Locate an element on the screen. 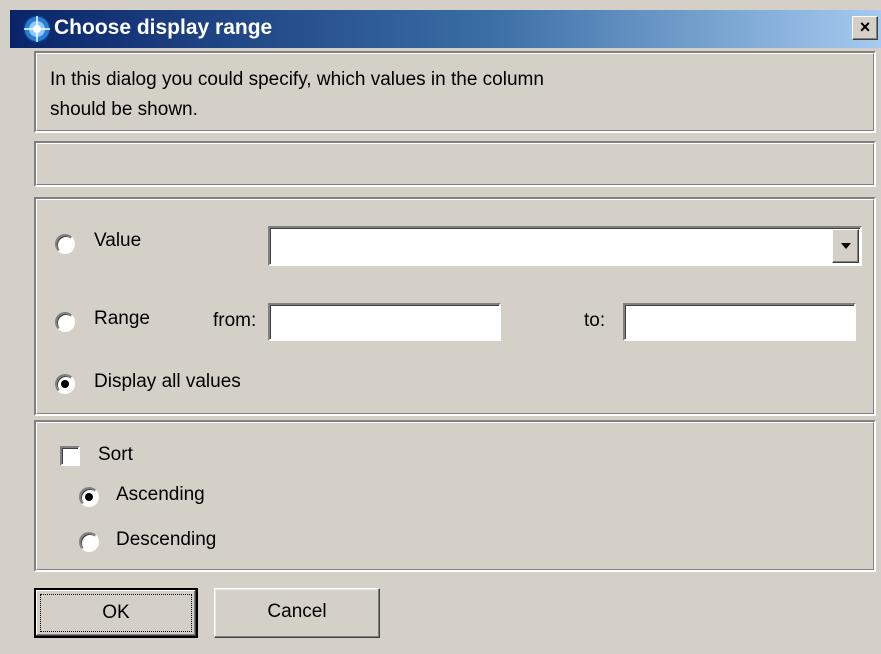 The image size is (881, 654). ascending-label: Ascending is located at coordinates (160, 494).